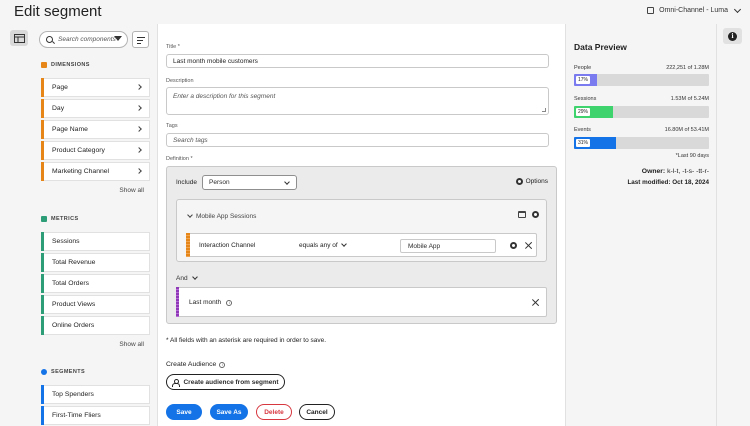 This screenshot has width=750, height=426. I want to click on dimension-item: Product Category, so click(95, 150).